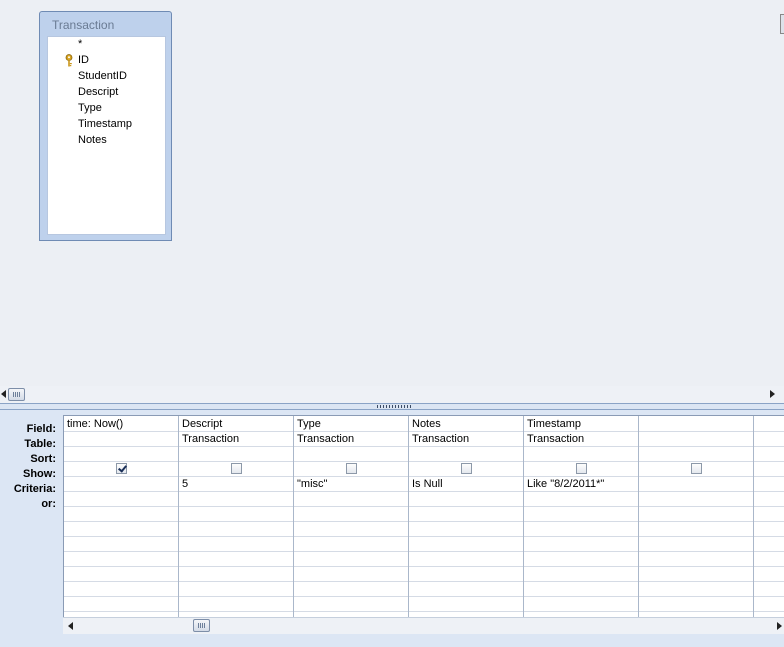 The image size is (784, 647). Describe the element at coordinates (83, 60) in the screenshot. I see `field-item-id: ID` at that location.